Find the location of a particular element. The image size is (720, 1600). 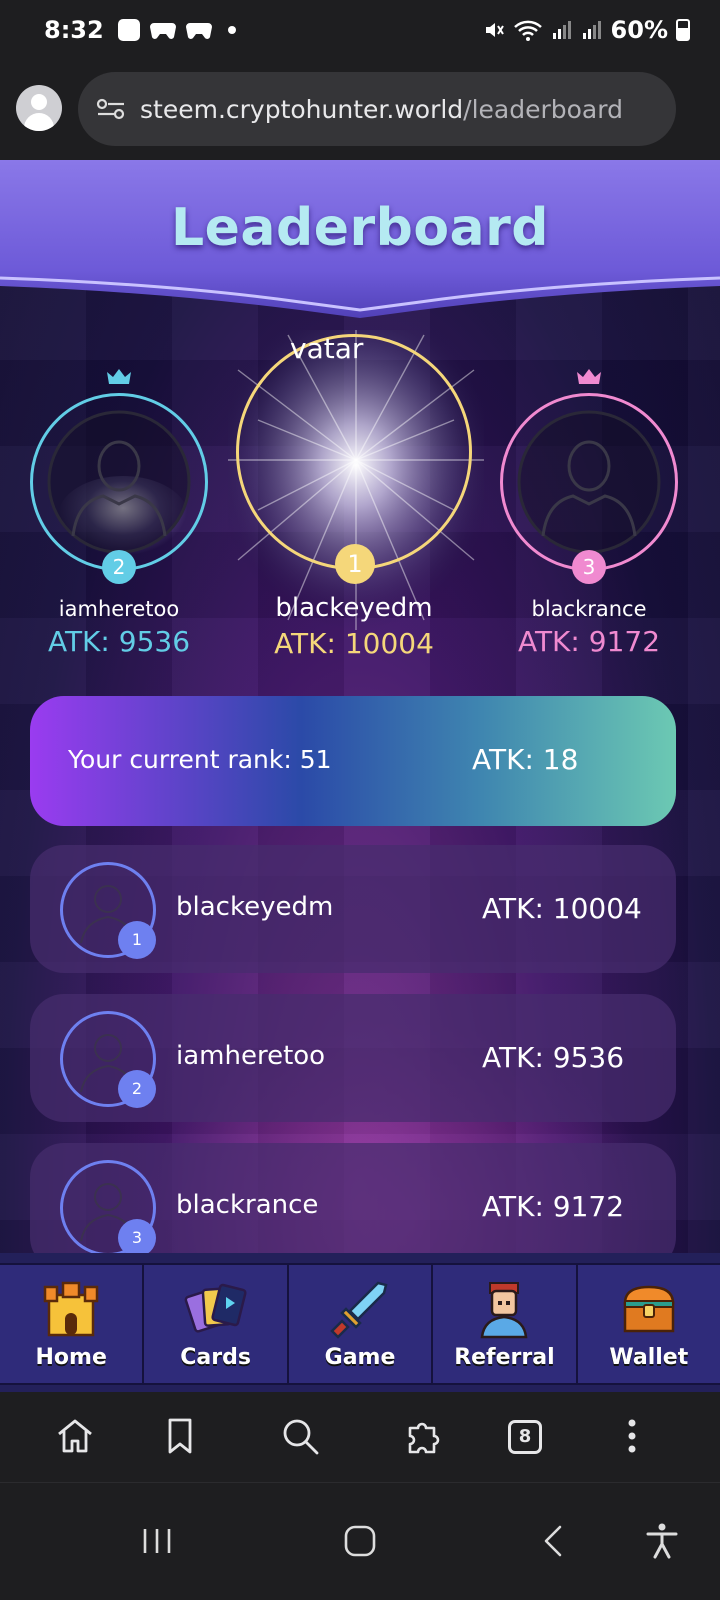

back-icon is located at coordinates (554, 1541).